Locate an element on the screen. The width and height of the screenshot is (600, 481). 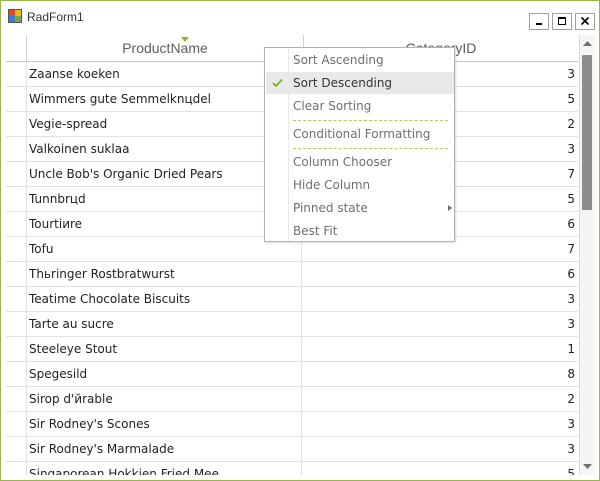
maximize-icon is located at coordinates (562, 21).